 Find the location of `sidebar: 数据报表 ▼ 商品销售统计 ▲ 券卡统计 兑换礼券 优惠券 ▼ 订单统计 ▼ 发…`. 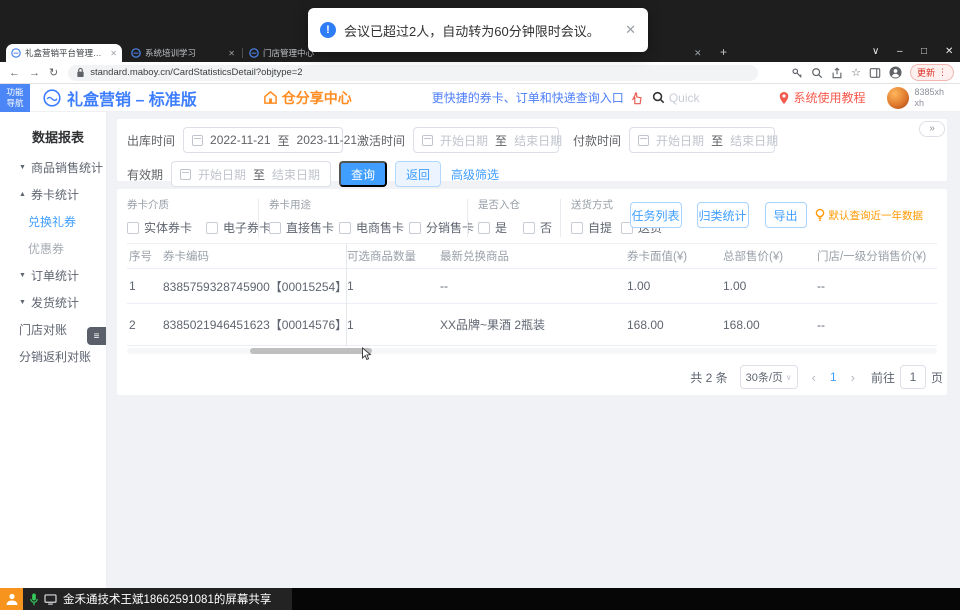

sidebar: 数据报表 ▼ 商品销售统计 ▲ 券卡统计 兑换礼券 优惠券 ▼ 订单统计 ▼ 发… is located at coordinates (53, 350).